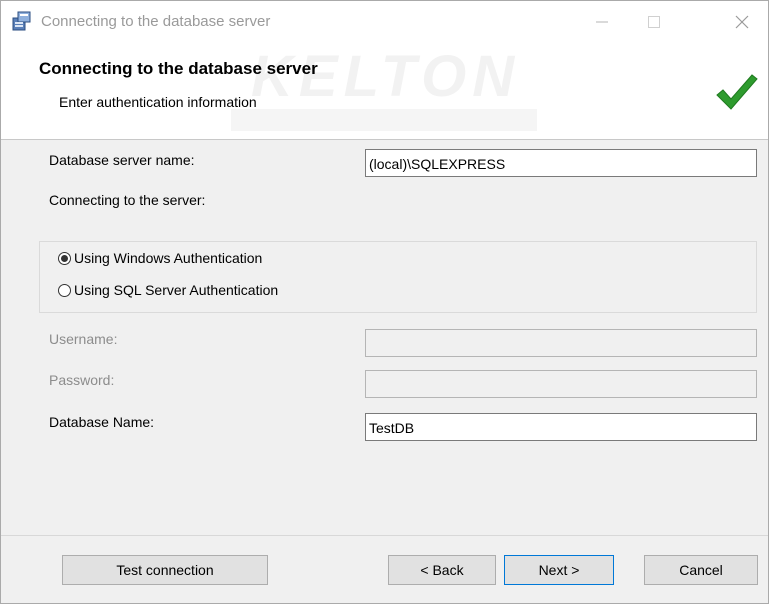 This screenshot has width=769, height=604. What do you see at coordinates (654, 22) in the screenshot?
I see `maximize-icon` at bounding box center [654, 22].